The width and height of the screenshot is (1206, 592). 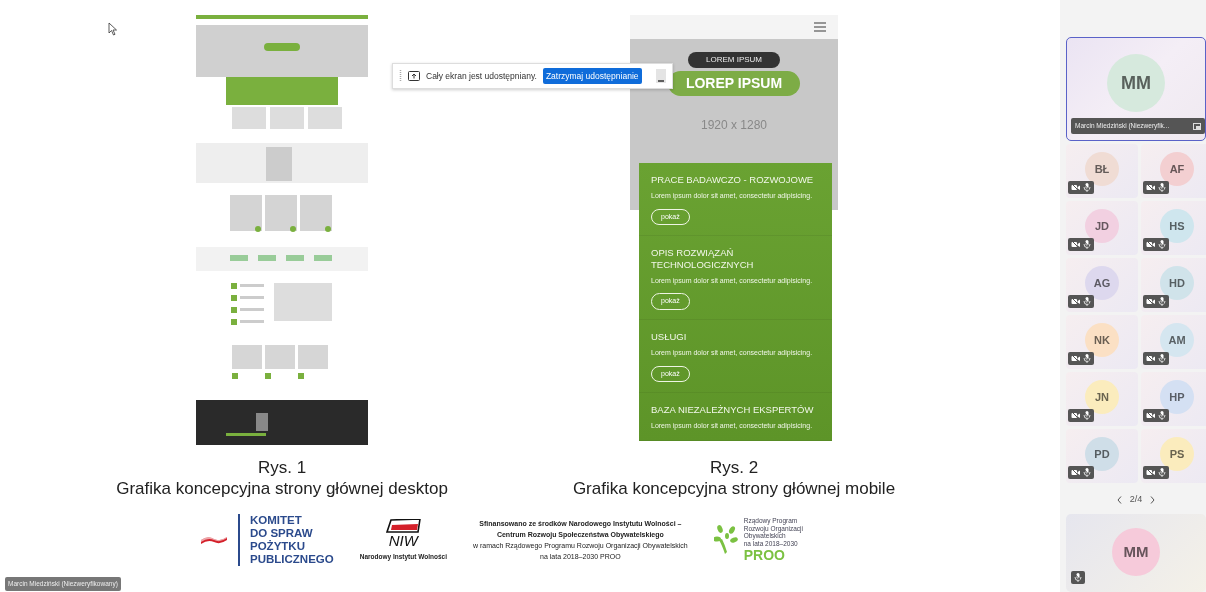 I want to click on section-title: BAZA NIEZALEŻNYCH EKSPERTÓW, so click(x=733, y=409).